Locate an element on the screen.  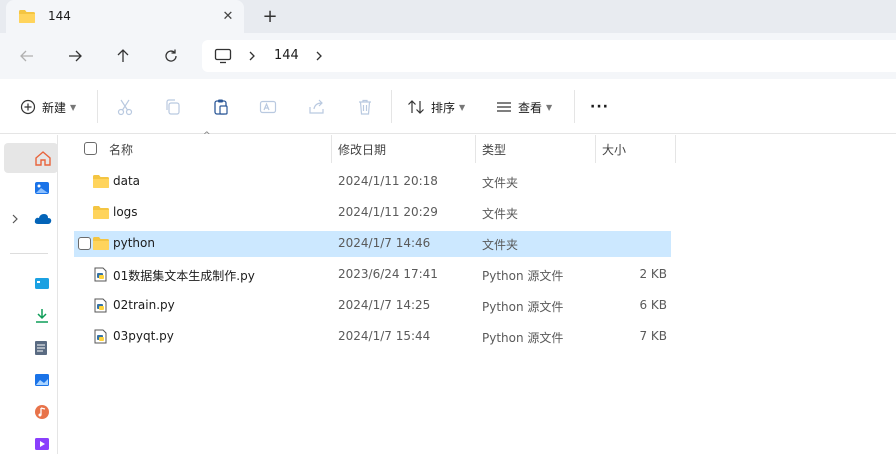
table-row: data 2024/1/11 20:18 文件夹 is located at coordinates (372, 182).